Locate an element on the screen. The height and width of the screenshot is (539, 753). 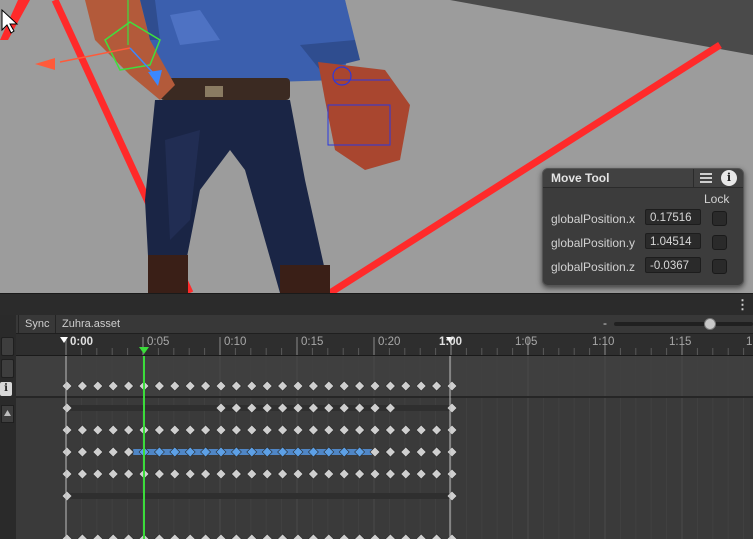
tick-label: 1: is located at coordinates (749, 342).